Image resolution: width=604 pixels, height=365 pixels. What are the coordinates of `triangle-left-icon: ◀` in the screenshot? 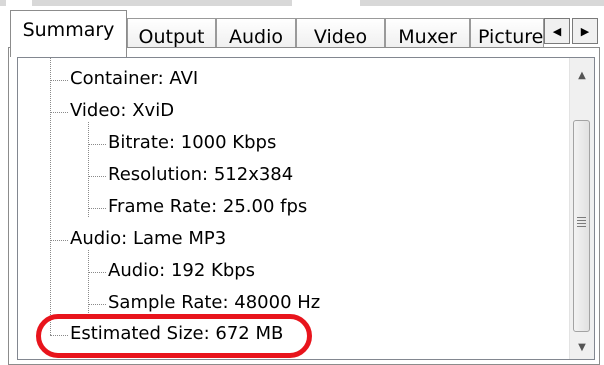 It's located at (557, 31).